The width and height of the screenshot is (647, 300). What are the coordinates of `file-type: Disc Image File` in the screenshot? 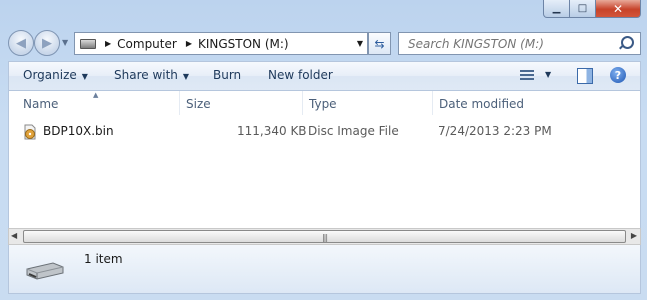 It's located at (353, 131).